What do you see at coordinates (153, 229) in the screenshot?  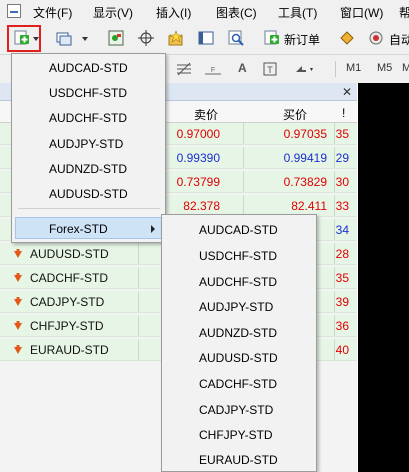 I see `submenu-arrow-icon` at bounding box center [153, 229].